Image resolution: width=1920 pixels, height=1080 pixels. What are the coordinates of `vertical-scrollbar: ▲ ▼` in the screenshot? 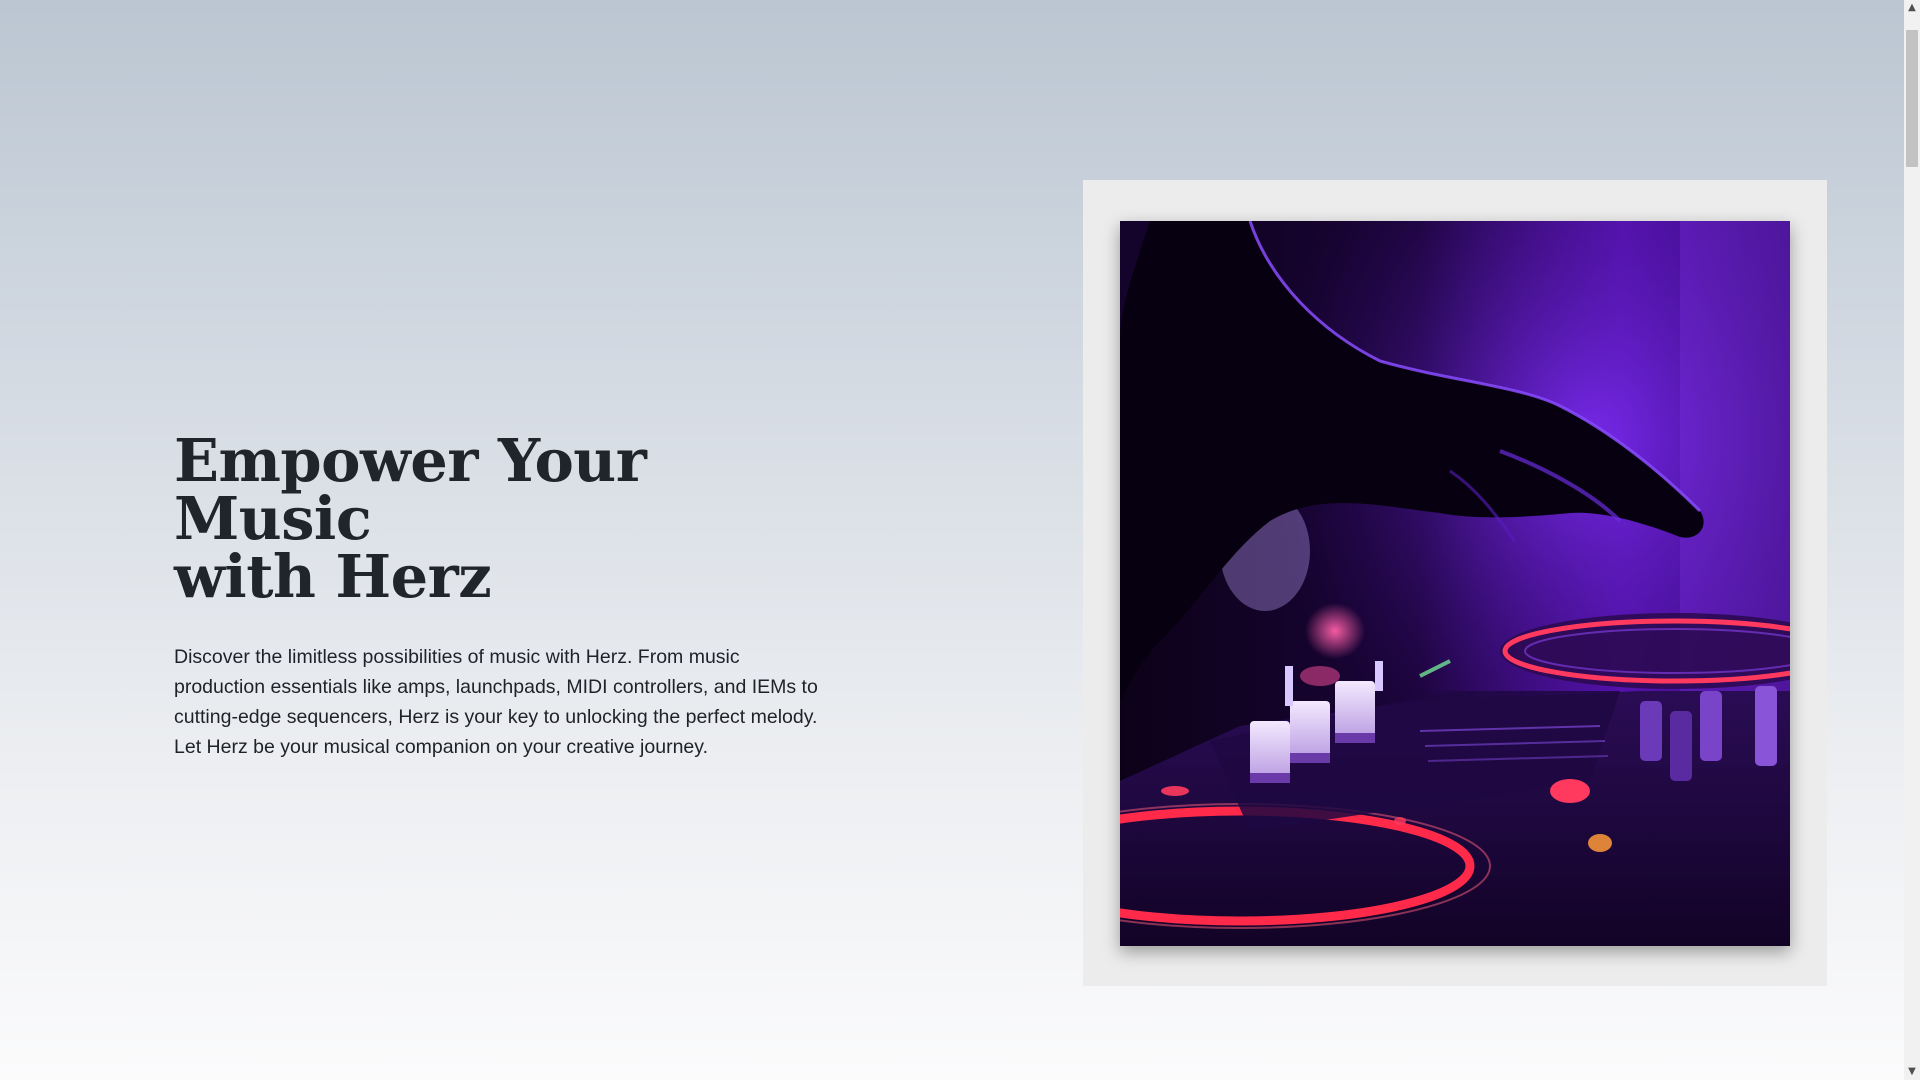 It's located at (1912, 540).